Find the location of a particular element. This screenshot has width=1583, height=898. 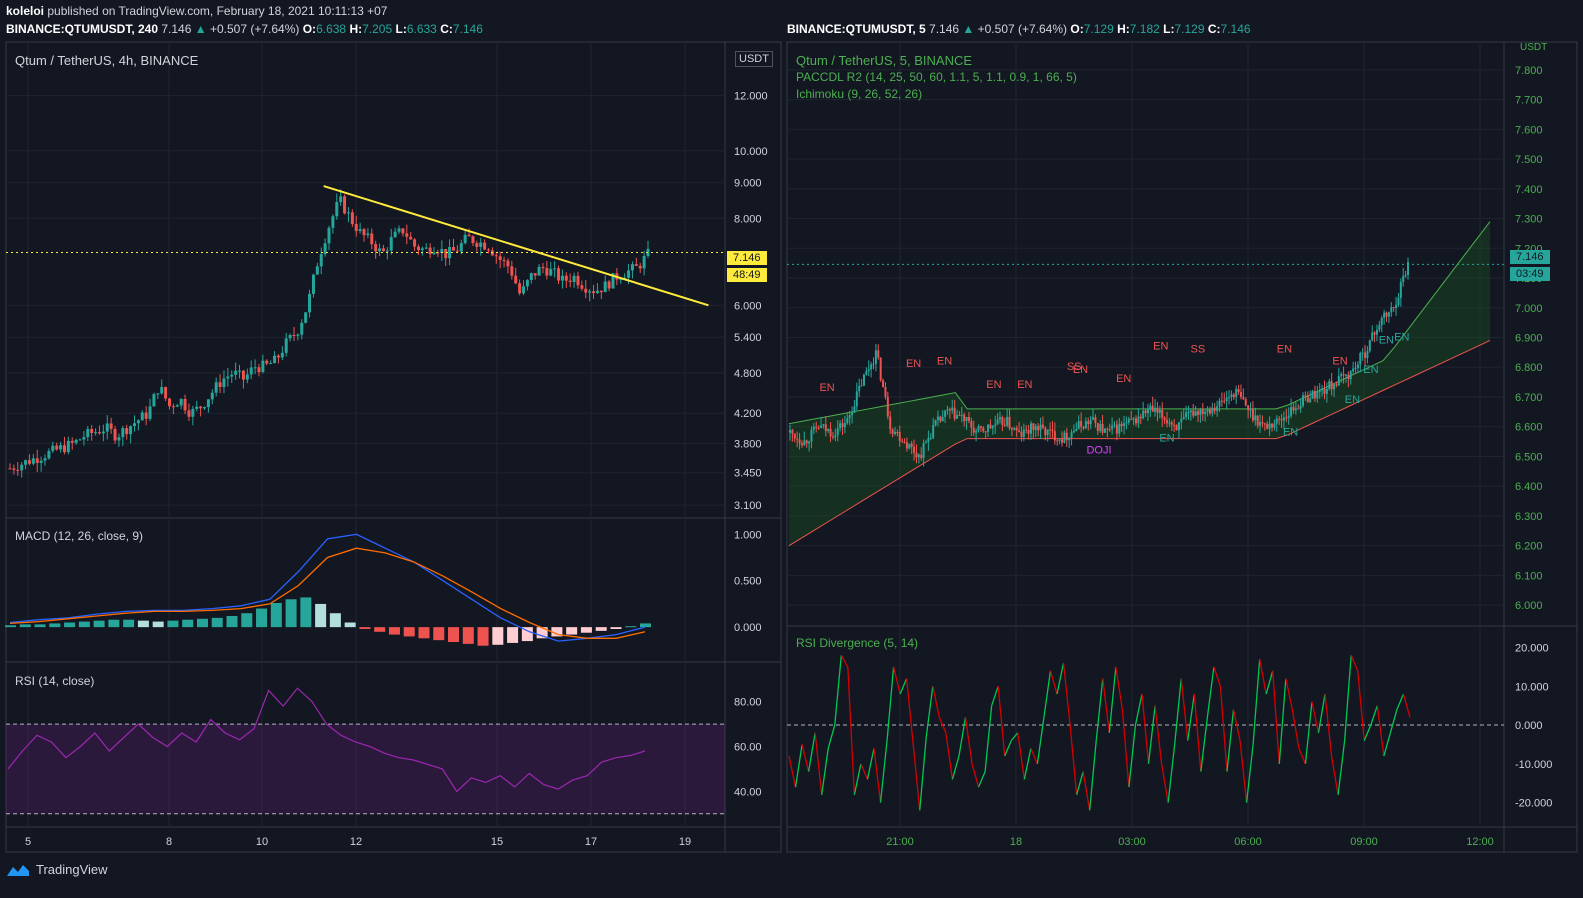

left-price-tick: 3.450 is located at coordinates (748, 474).